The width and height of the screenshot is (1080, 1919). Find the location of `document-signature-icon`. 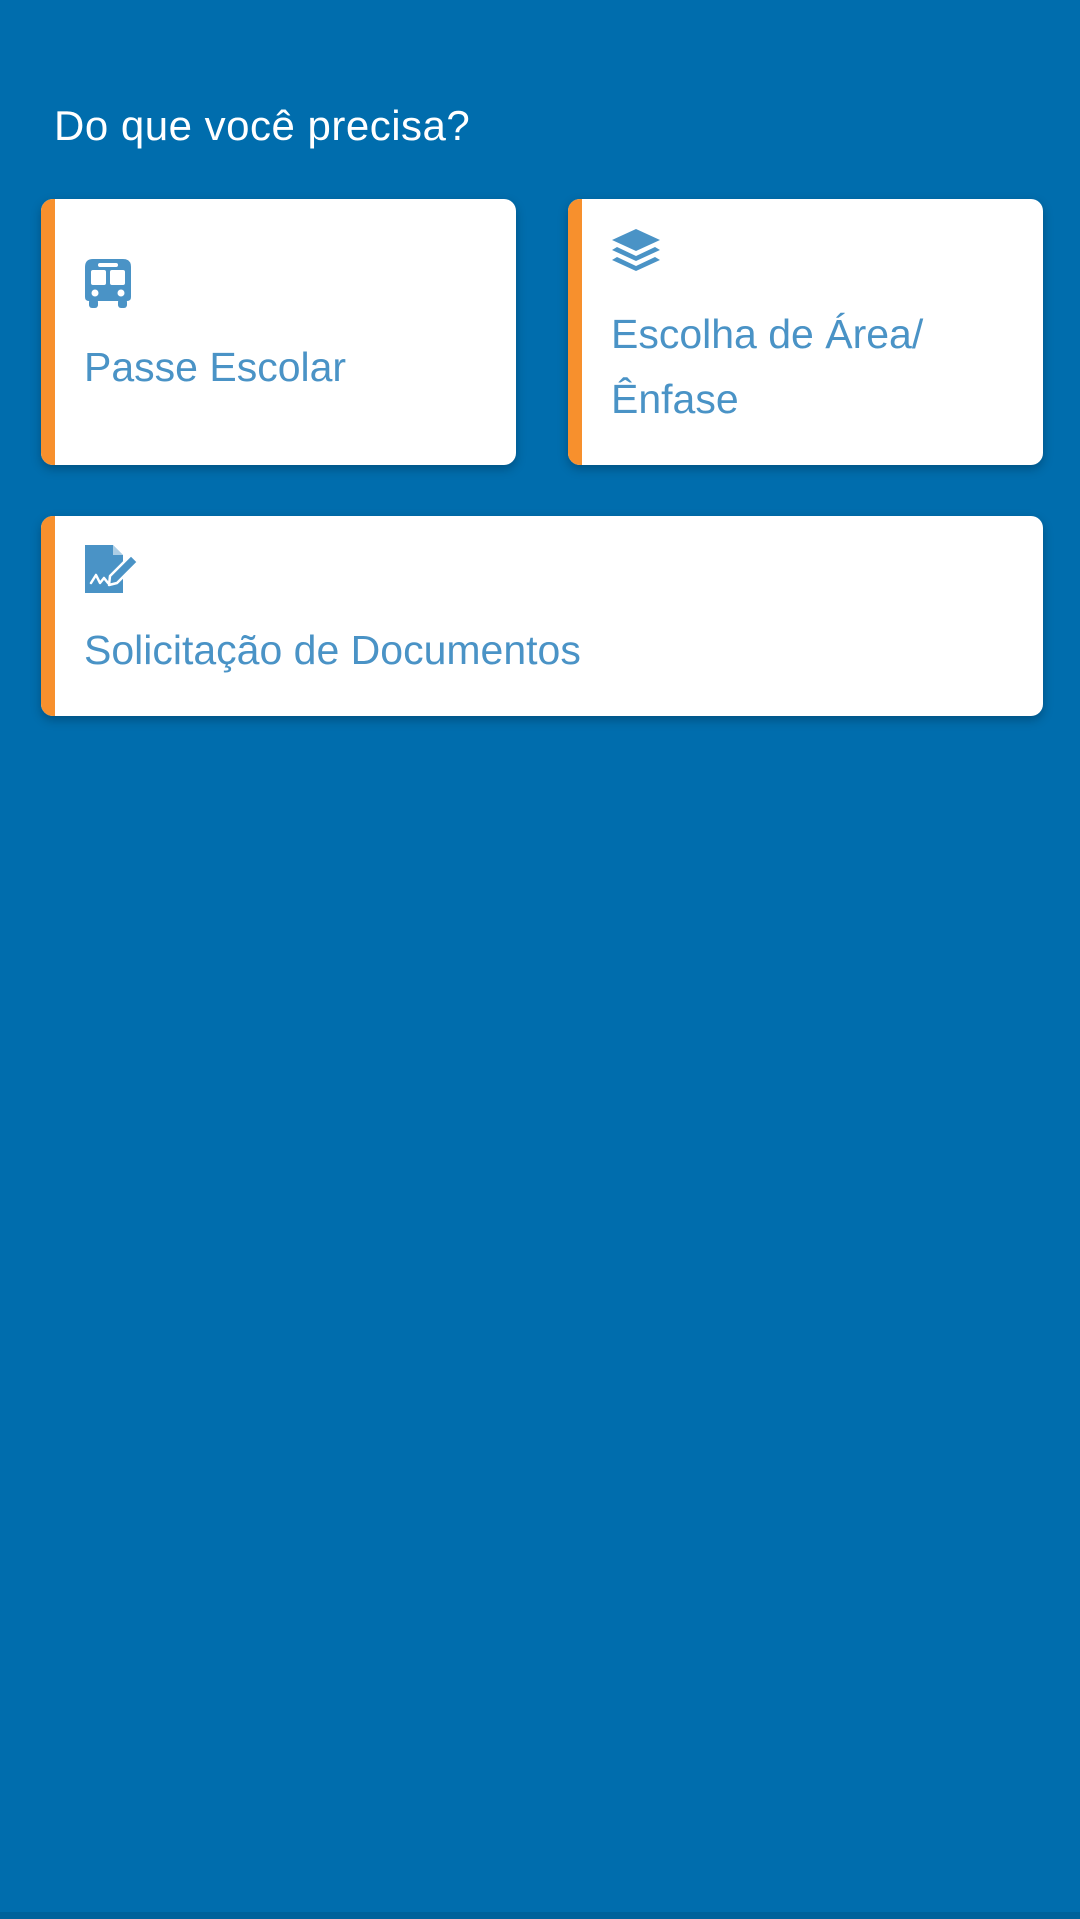

document-signature-icon is located at coordinates (112, 571).